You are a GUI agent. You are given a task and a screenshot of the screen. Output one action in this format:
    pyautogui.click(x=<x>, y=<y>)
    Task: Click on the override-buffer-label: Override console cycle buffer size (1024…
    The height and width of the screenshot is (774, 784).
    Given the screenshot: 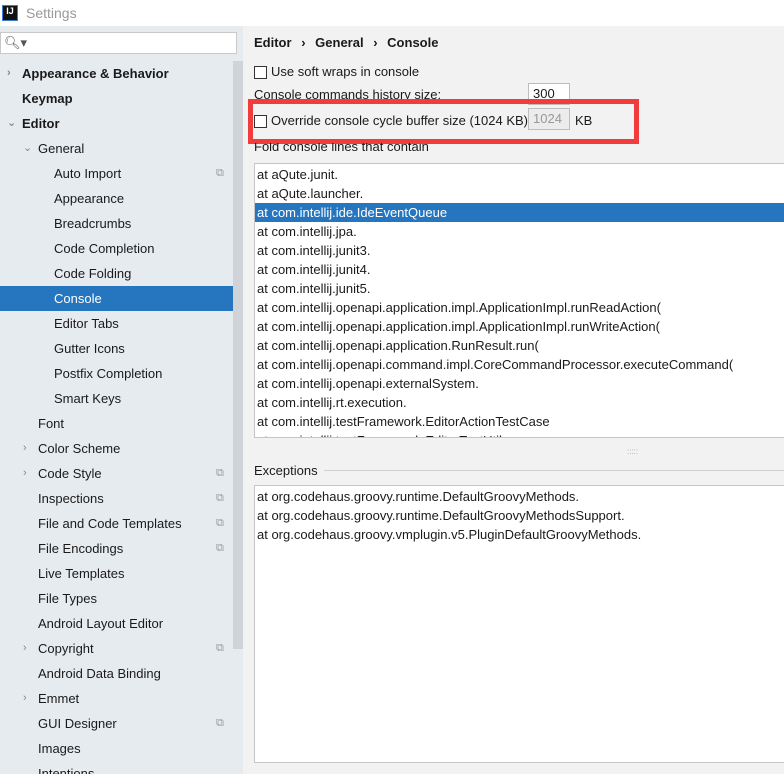 What is the action you would take?
    pyautogui.click(x=399, y=120)
    